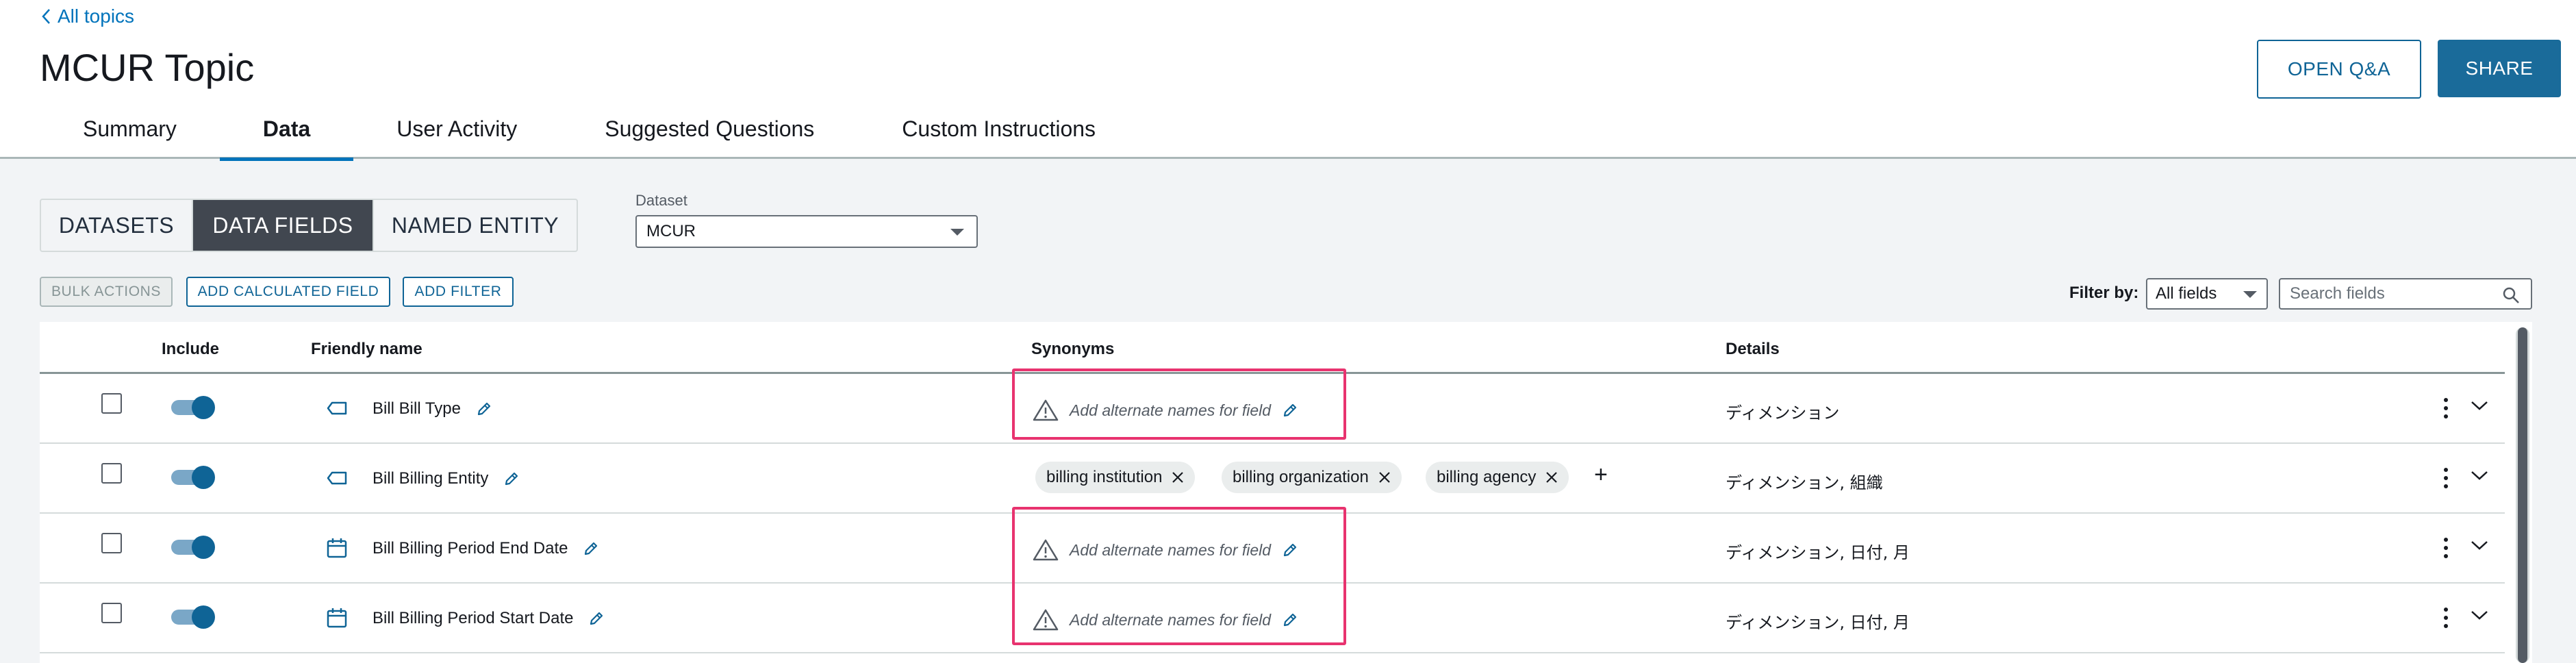 Image resolution: width=2576 pixels, height=663 pixels. I want to click on tab-user-activity: User Activity, so click(456, 134).